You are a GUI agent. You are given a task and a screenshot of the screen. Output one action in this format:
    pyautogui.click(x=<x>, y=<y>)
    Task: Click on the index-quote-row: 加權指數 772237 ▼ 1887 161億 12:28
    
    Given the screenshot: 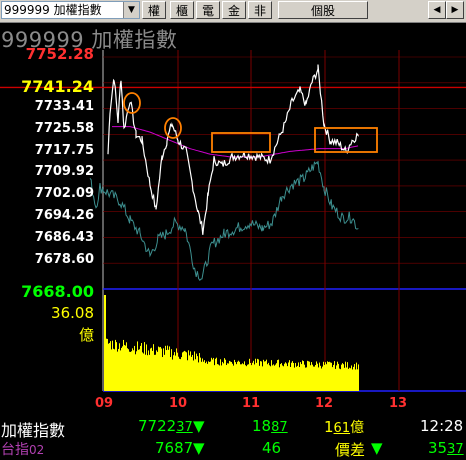 What is the action you would take?
    pyautogui.click(x=233, y=428)
    